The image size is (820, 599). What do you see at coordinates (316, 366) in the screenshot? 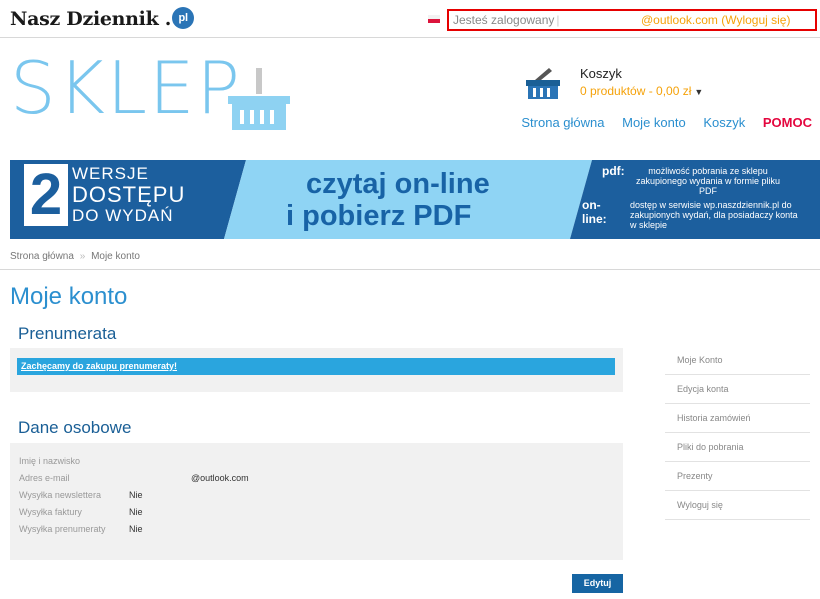
I see `subscription-promo-link: Zachęcamy do zakupu prenumeraty!` at bounding box center [316, 366].